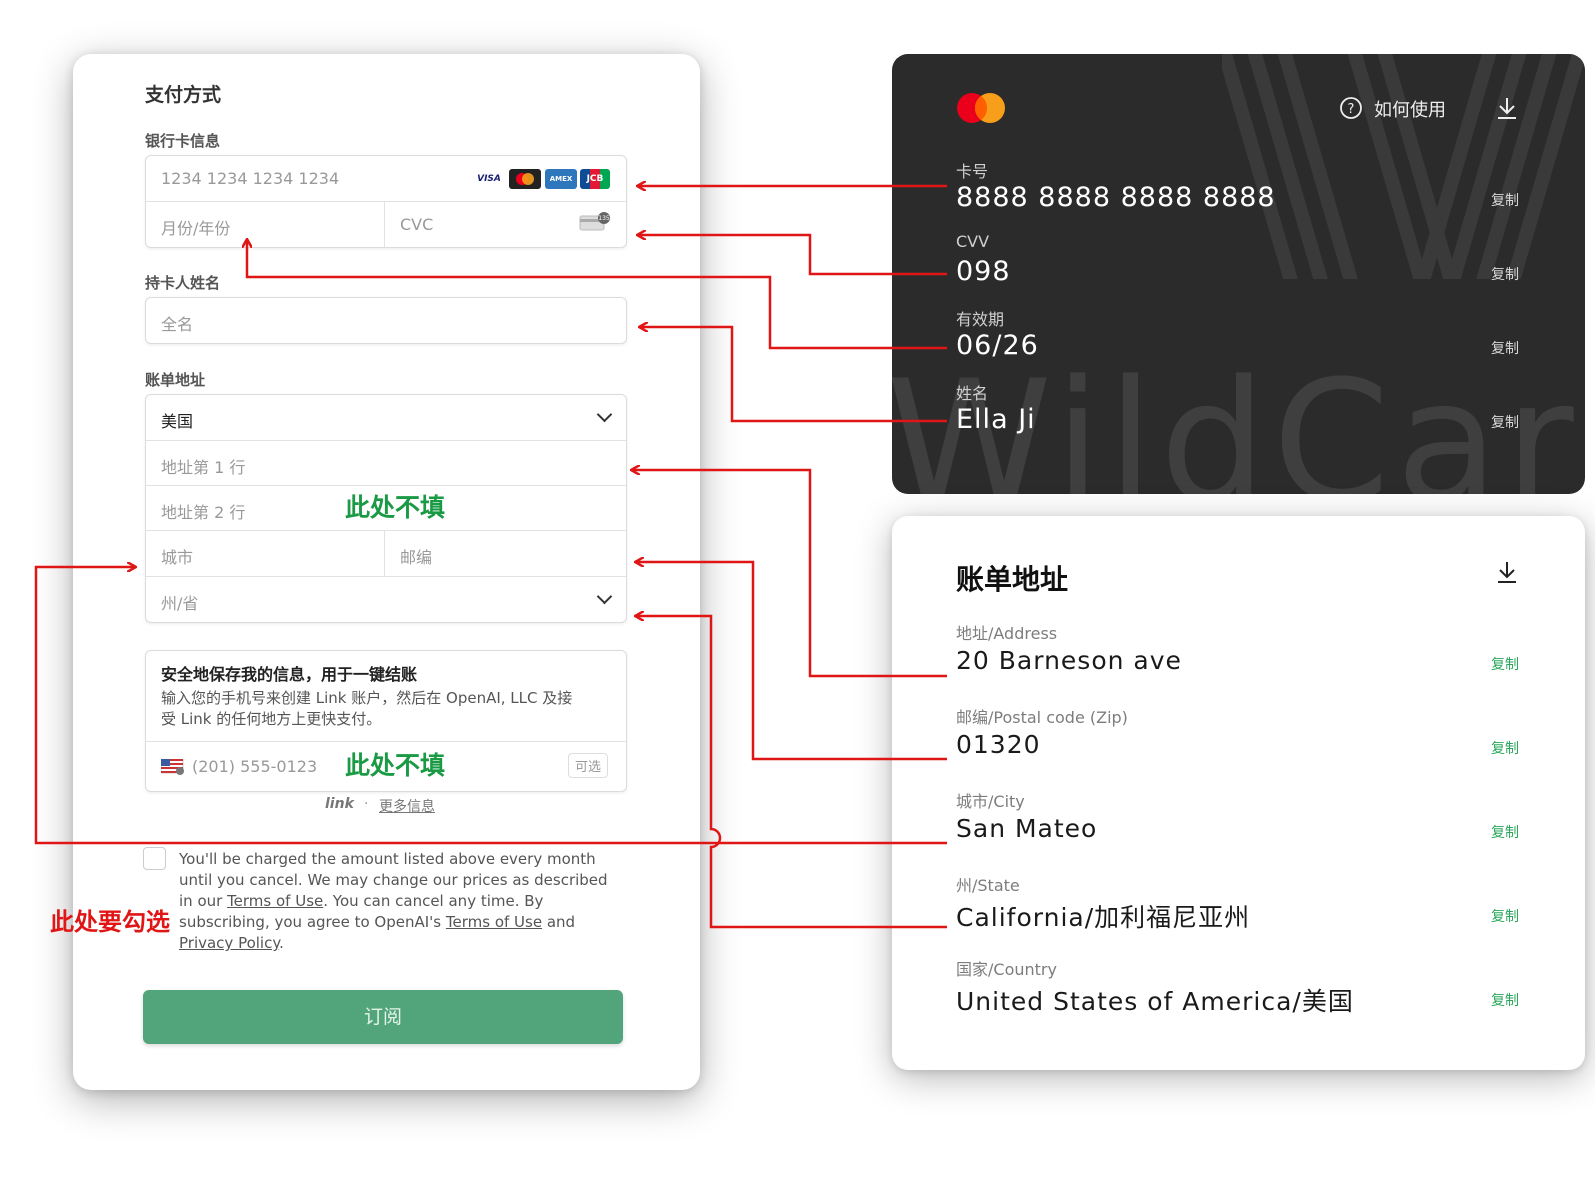  What do you see at coordinates (793, 375) in the screenshot?
I see `arrow-name` at bounding box center [793, 375].